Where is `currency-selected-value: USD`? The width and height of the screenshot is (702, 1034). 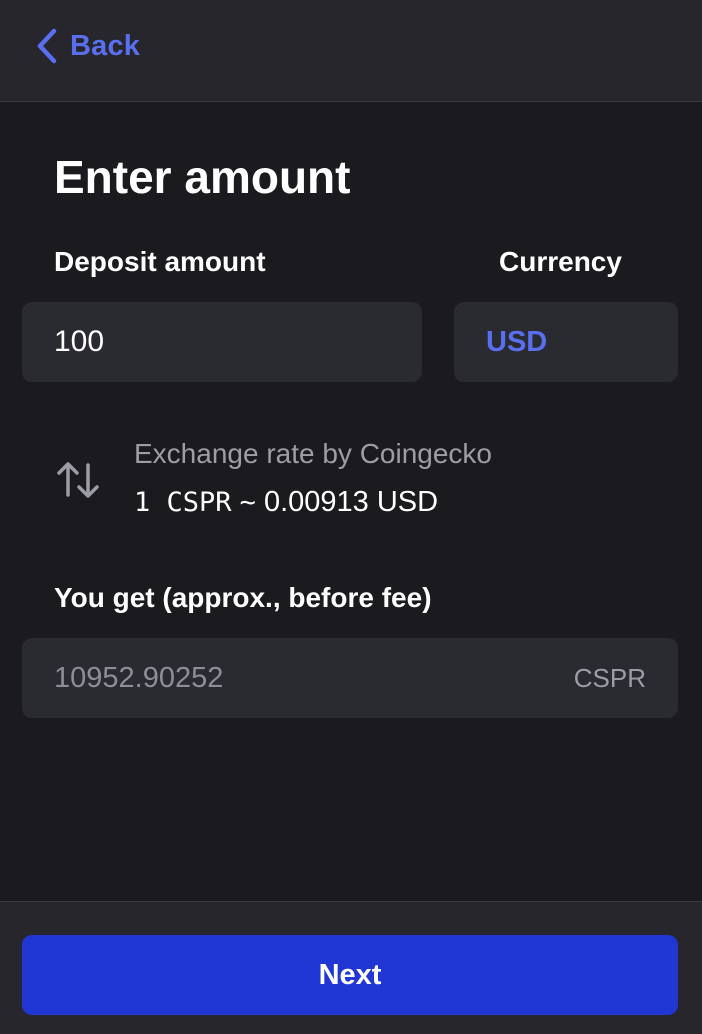 currency-selected-value: USD is located at coordinates (517, 341).